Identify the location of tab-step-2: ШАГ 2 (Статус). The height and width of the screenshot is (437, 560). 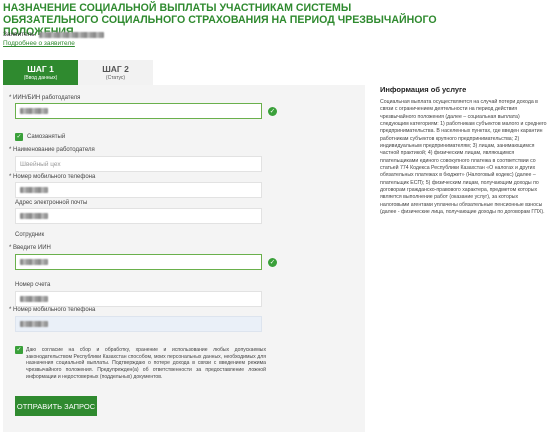
(115, 72).